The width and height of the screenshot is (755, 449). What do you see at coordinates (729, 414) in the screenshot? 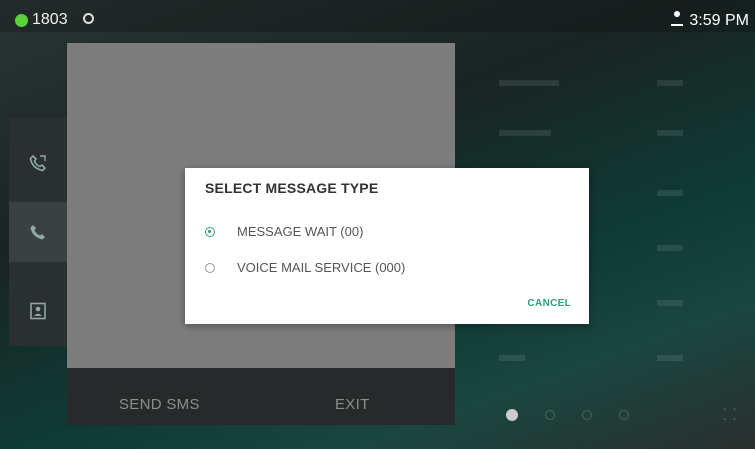
I see `apps-grid-icon: ⸬` at bounding box center [729, 414].